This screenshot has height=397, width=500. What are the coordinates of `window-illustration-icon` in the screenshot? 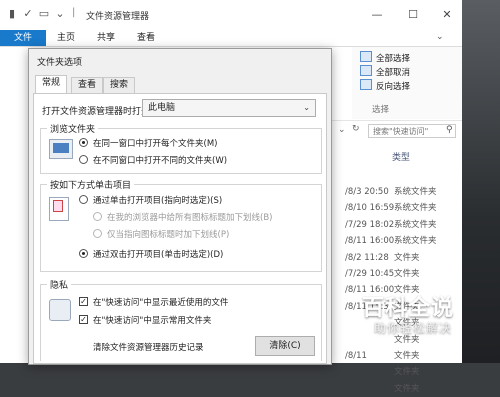 It's located at (61, 149).